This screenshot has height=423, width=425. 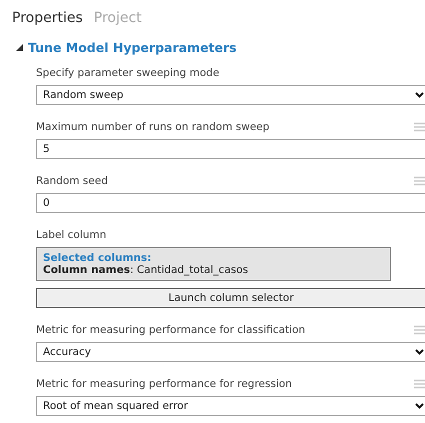 What do you see at coordinates (230, 298) in the screenshot?
I see `launch-column-selector-button: Launch column selector` at bounding box center [230, 298].